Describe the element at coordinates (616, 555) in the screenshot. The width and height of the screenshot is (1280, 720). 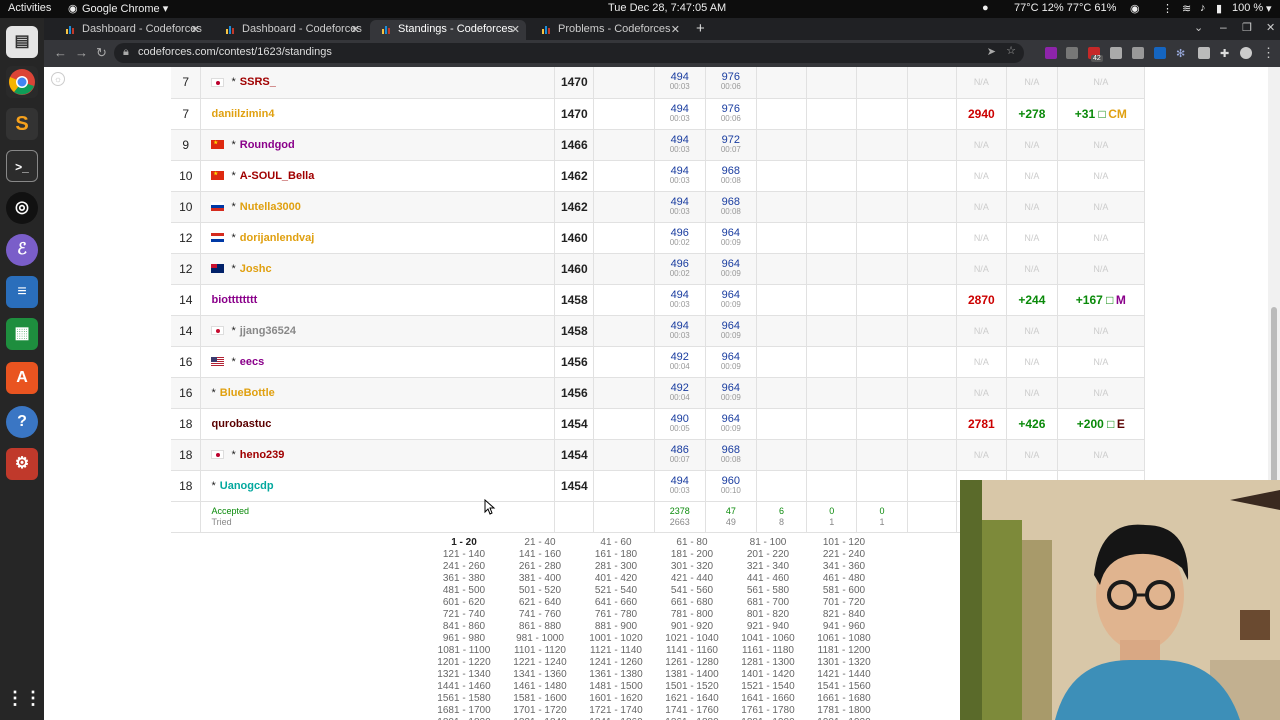
I see `page-link: 161 - 180` at that location.